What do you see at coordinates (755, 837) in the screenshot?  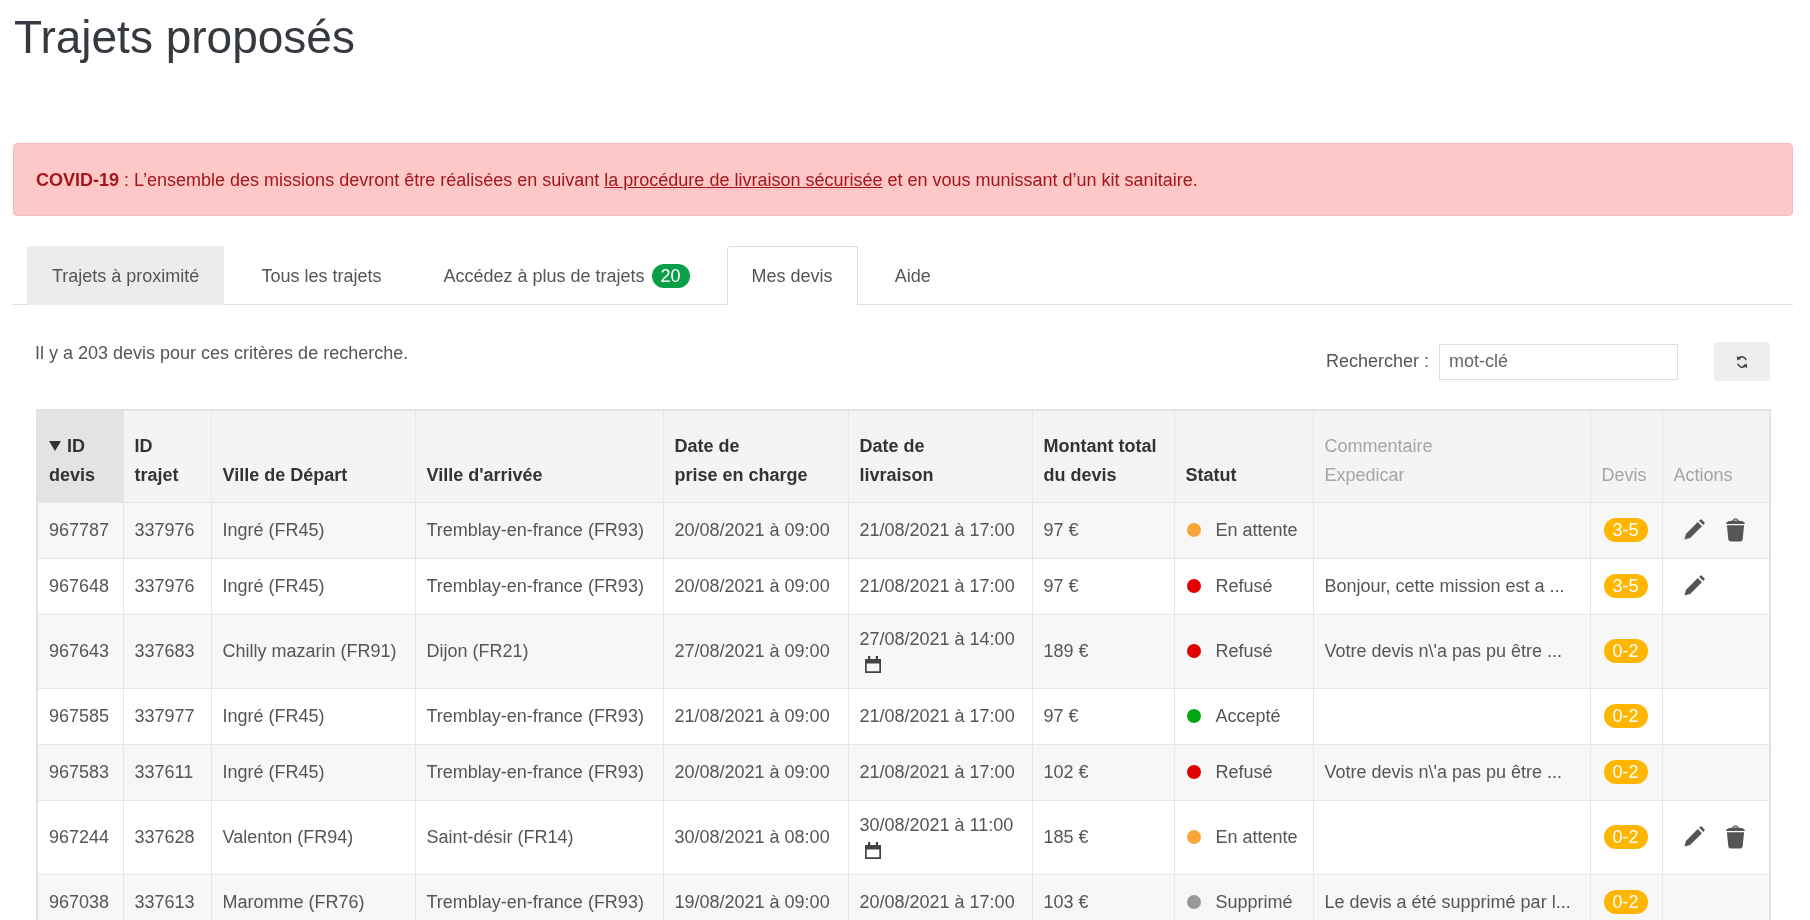 I see `table-cell: 30/08/2021 à 08:00` at bounding box center [755, 837].